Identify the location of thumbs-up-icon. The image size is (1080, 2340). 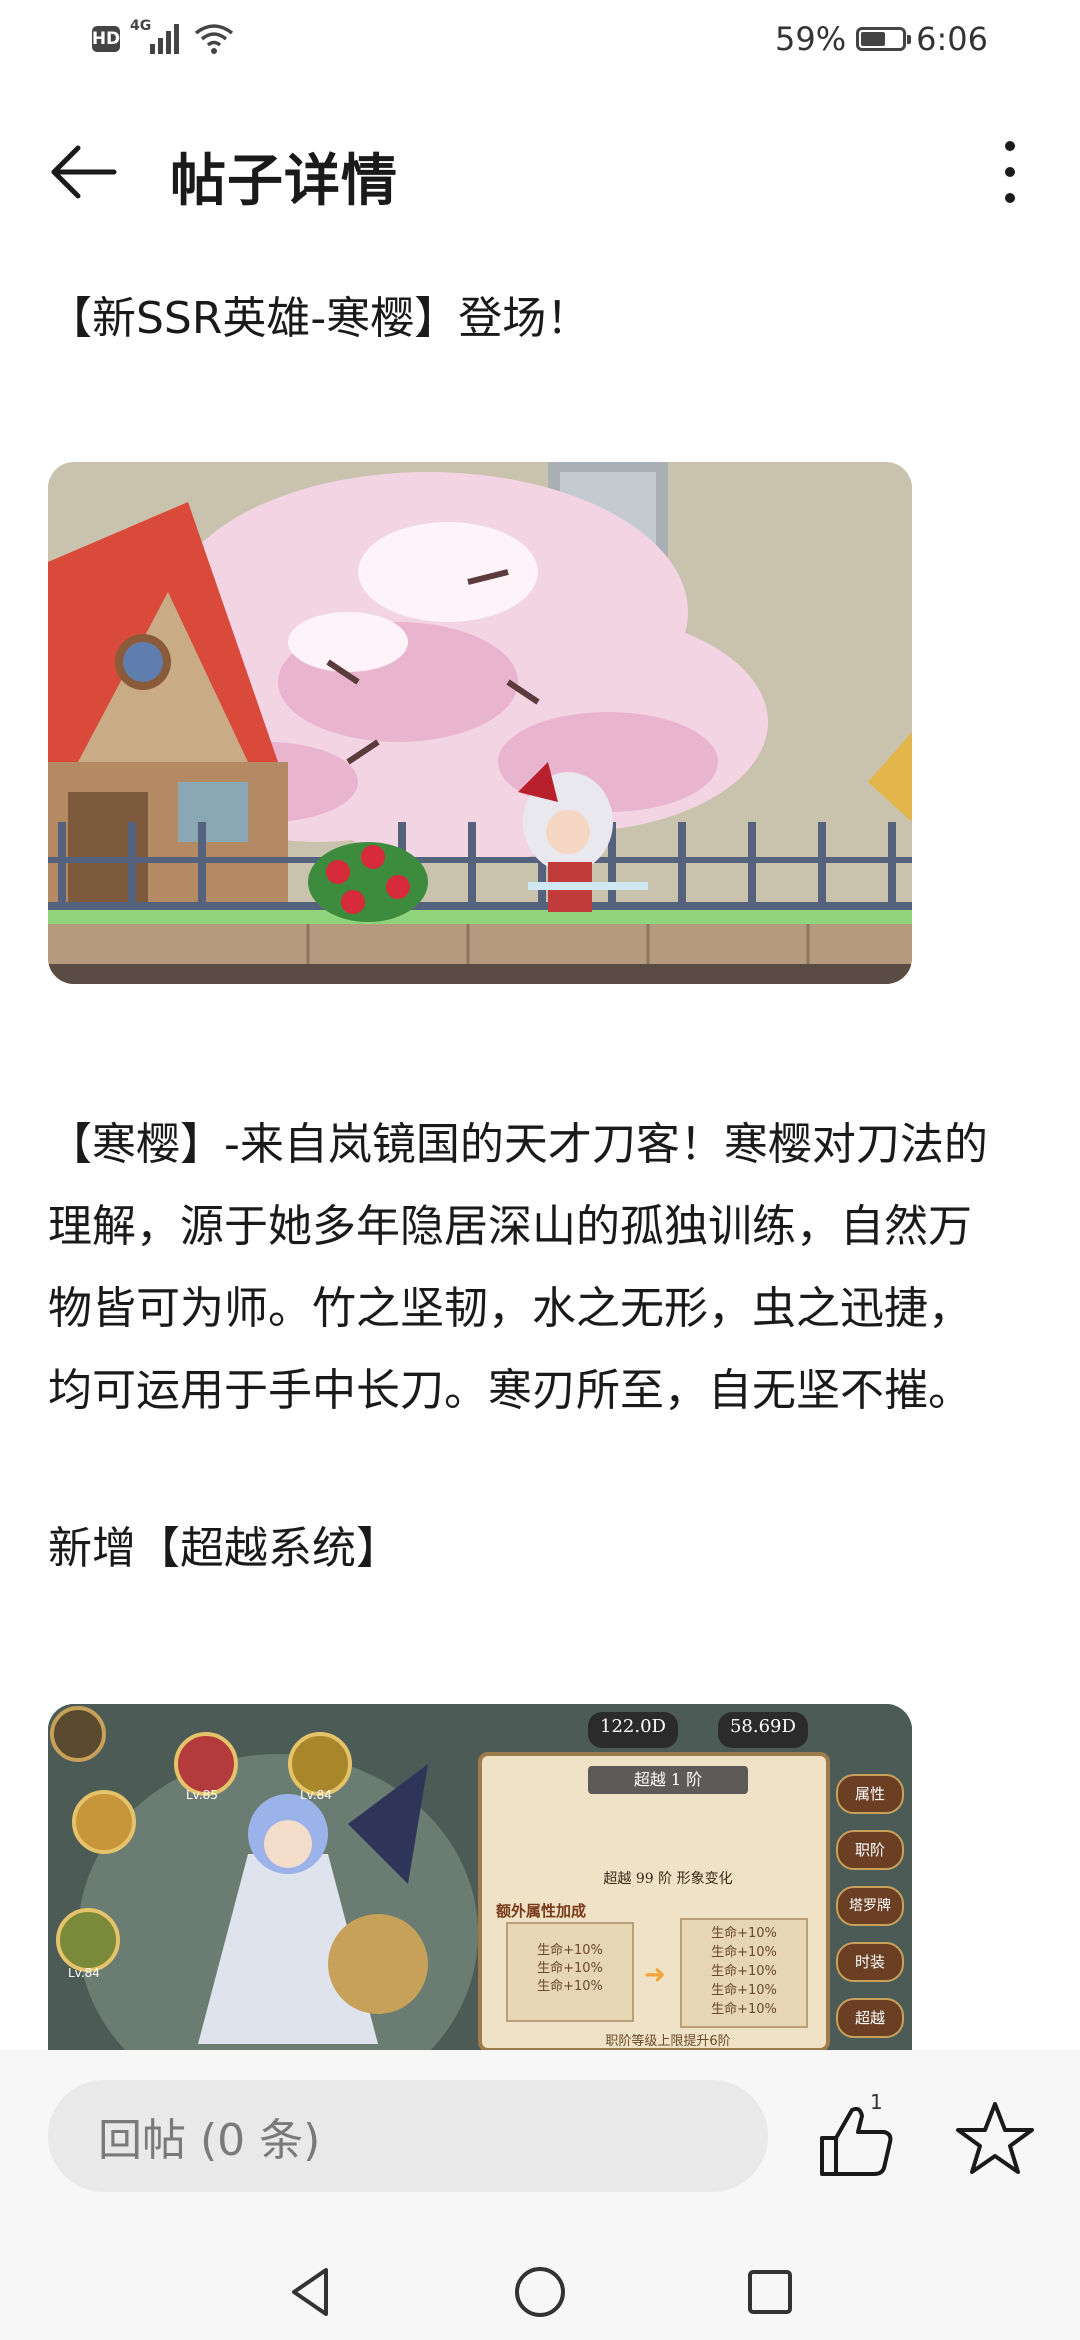
(856, 2141).